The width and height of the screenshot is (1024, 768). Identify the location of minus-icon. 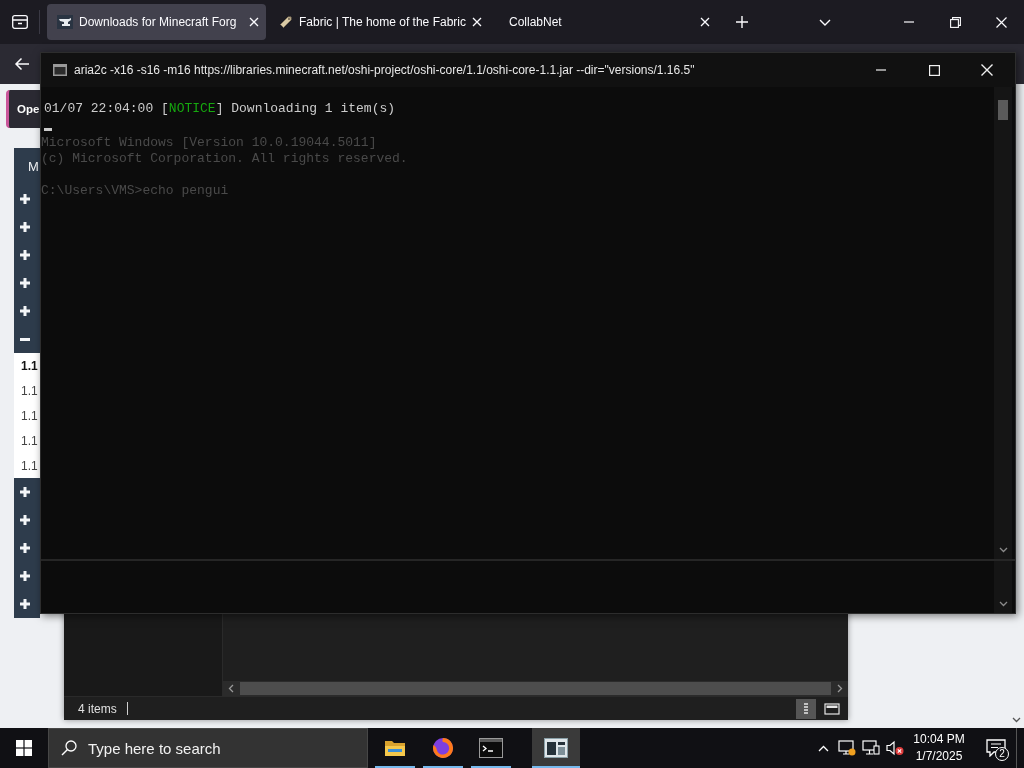
(25, 339).